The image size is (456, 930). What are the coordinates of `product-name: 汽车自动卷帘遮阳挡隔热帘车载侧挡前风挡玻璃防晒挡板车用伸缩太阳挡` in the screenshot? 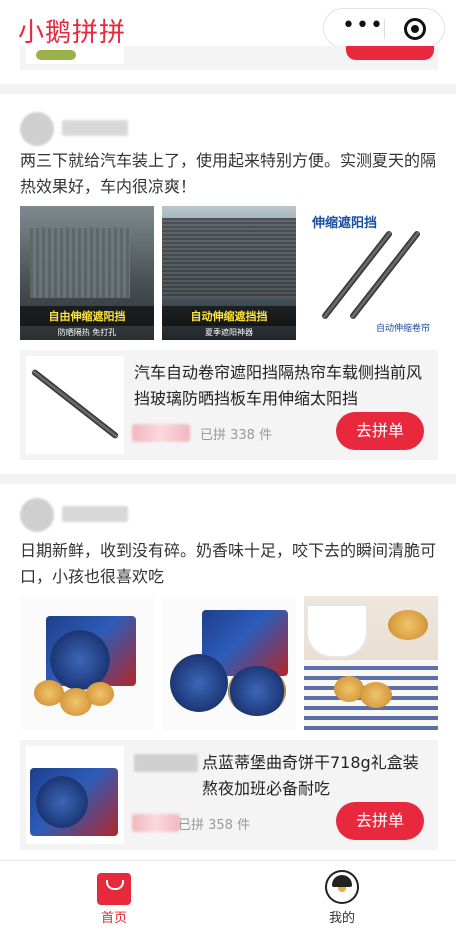 It's located at (278, 385).